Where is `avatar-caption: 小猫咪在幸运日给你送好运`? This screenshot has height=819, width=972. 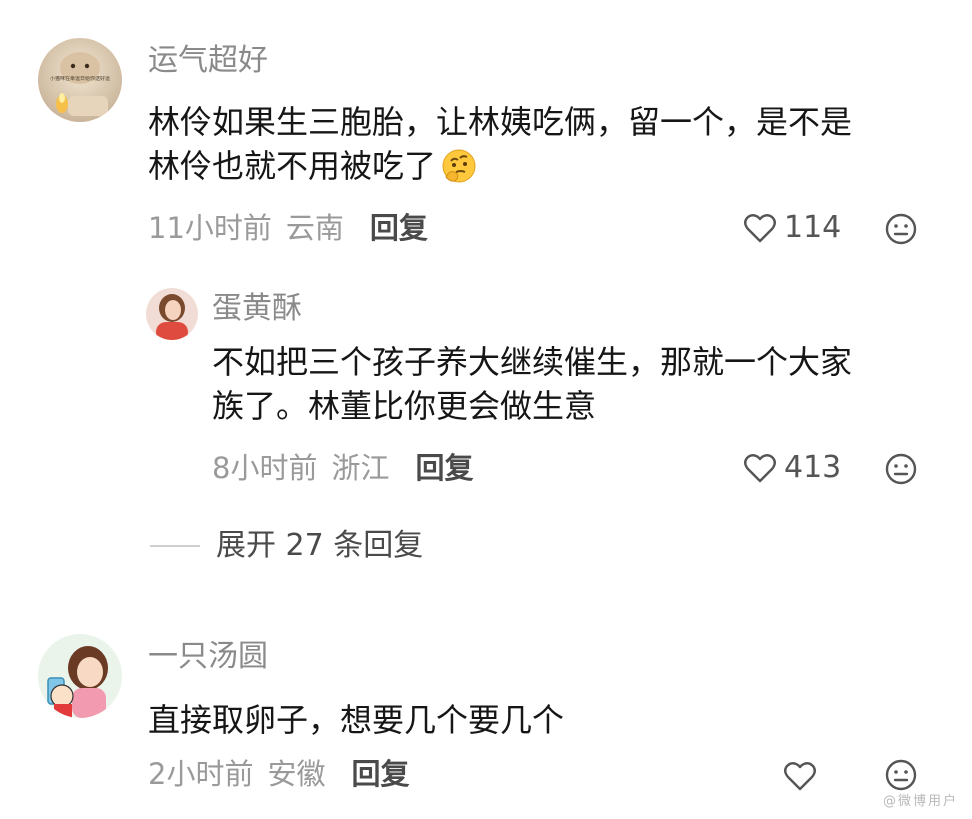
avatar-caption: 小猫咪在幸运日给你送好运 is located at coordinates (79, 79).